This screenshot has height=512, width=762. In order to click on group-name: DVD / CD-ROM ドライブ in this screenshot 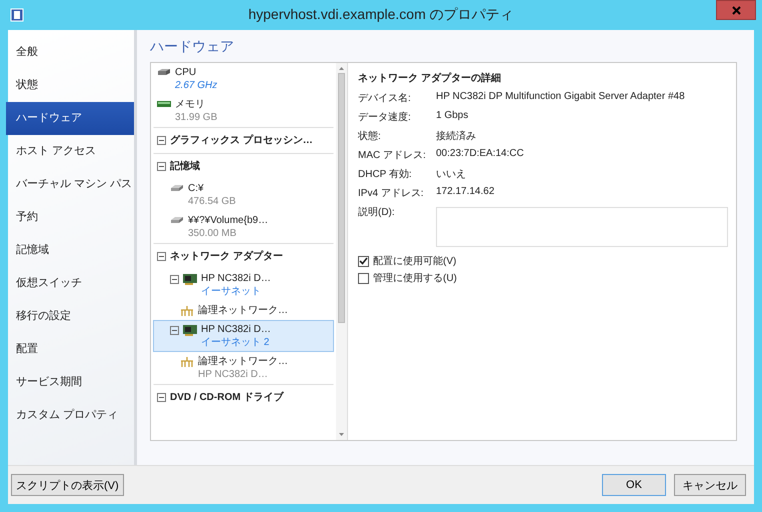, I will do `click(227, 397)`.